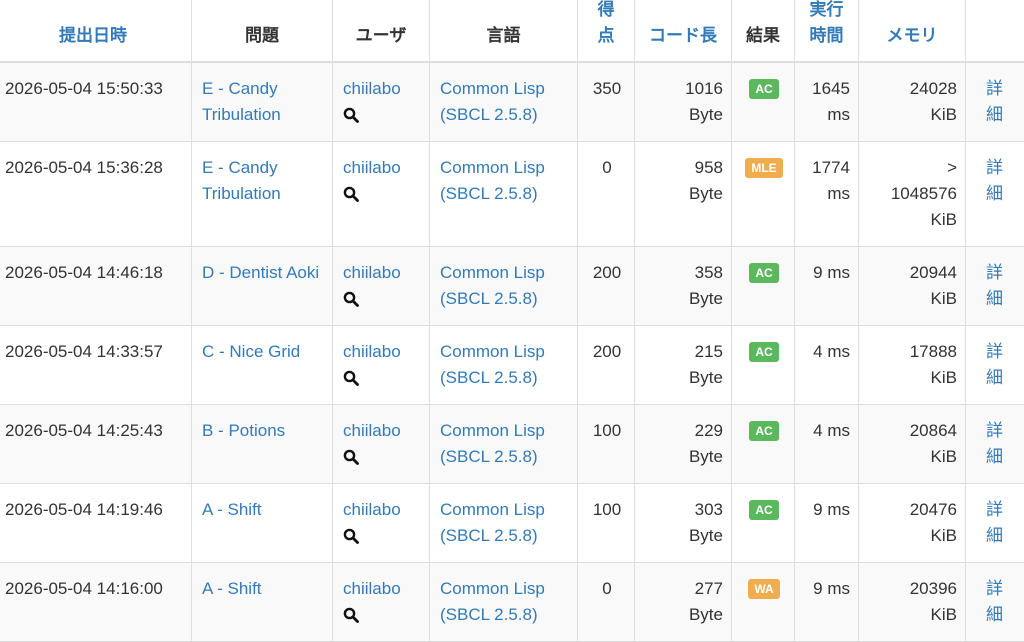  I want to click on code-length-cell: 215Byte, so click(683, 365).